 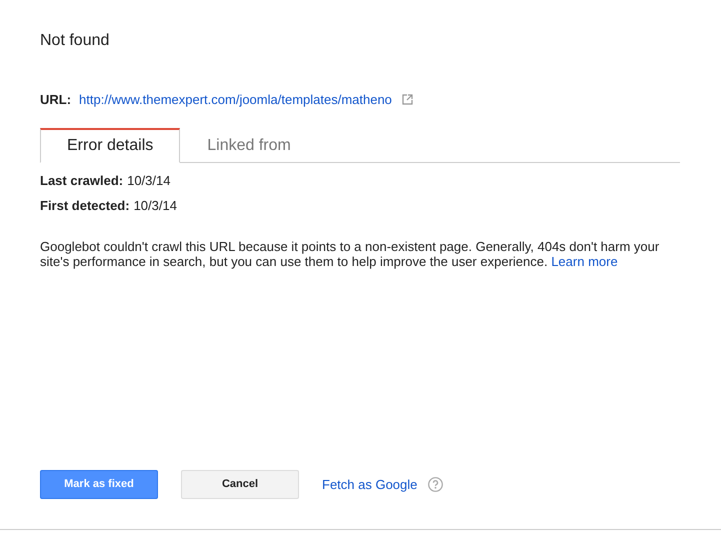 What do you see at coordinates (249, 145) in the screenshot?
I see `tab: Linked from` at bounding box center [249, 145].